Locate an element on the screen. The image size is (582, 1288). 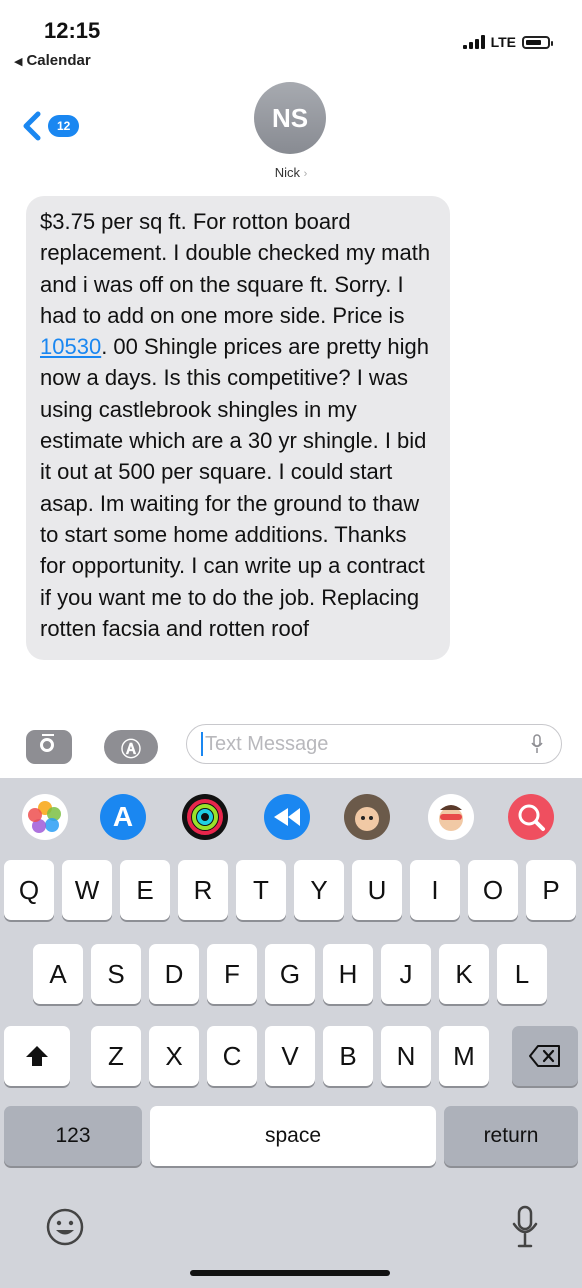
key-z: Z is located at coordinates (116, 1056).